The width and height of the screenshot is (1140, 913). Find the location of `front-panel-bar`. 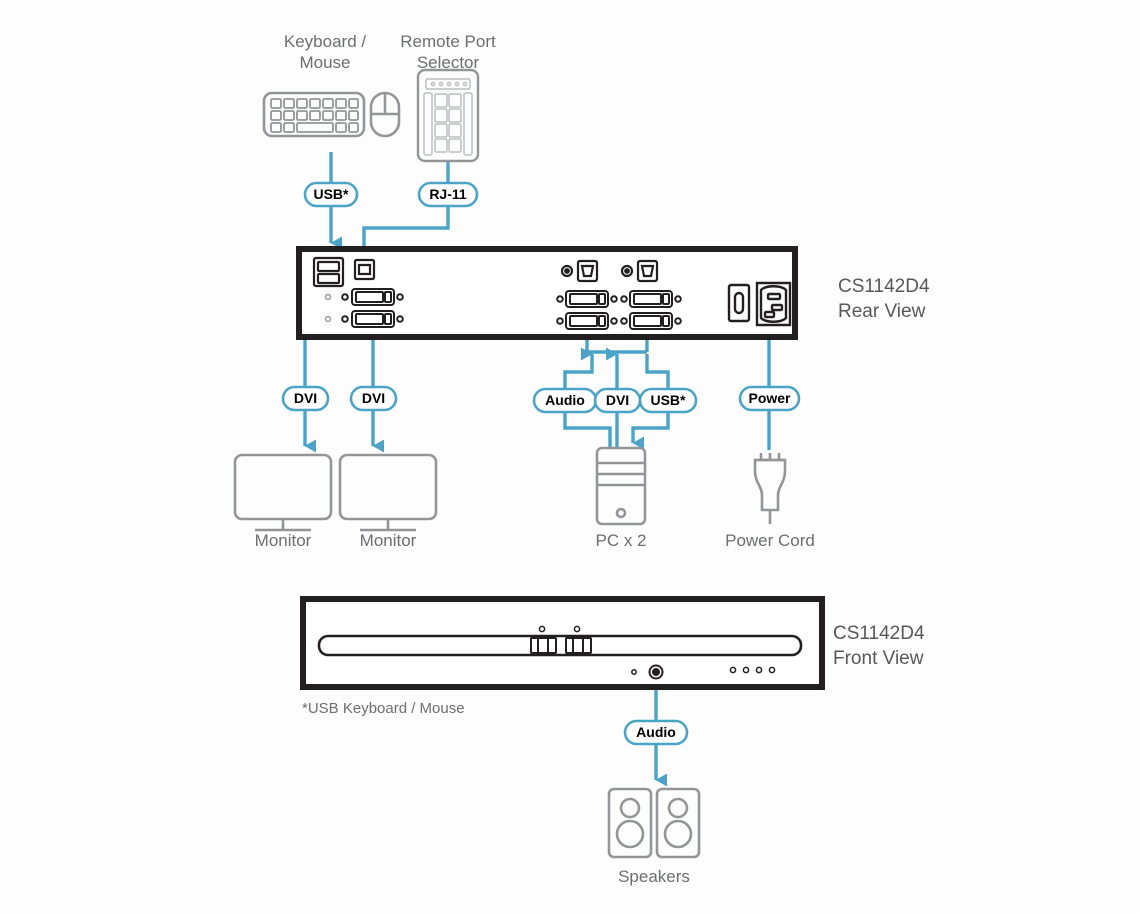

front-panel-bar is located at coordinates (560, 645).